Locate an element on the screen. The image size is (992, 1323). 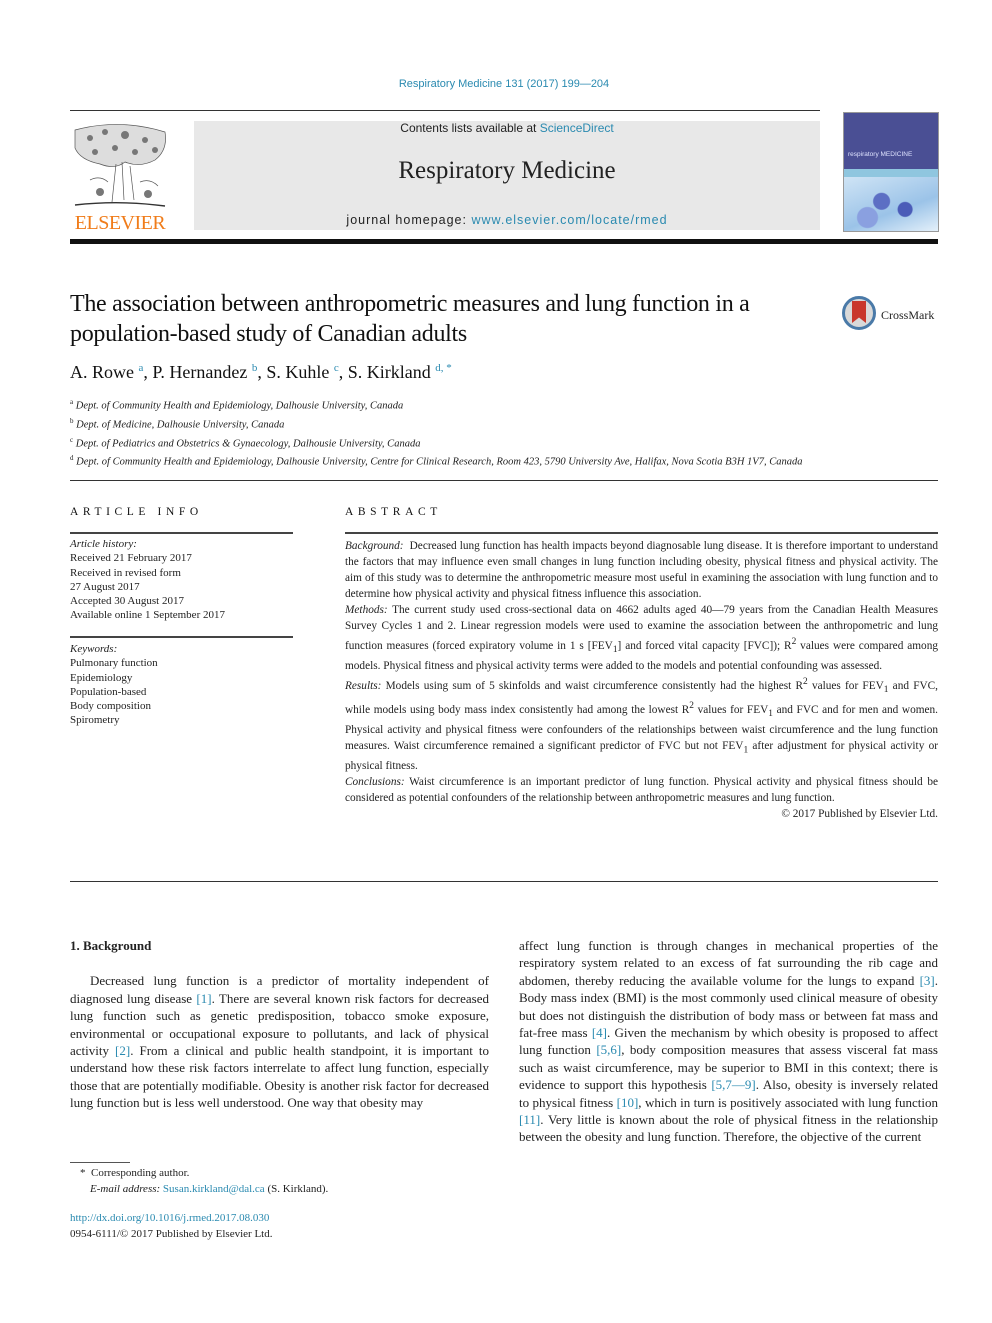
footnote-marker: * is located at coordinates (83, 1173).